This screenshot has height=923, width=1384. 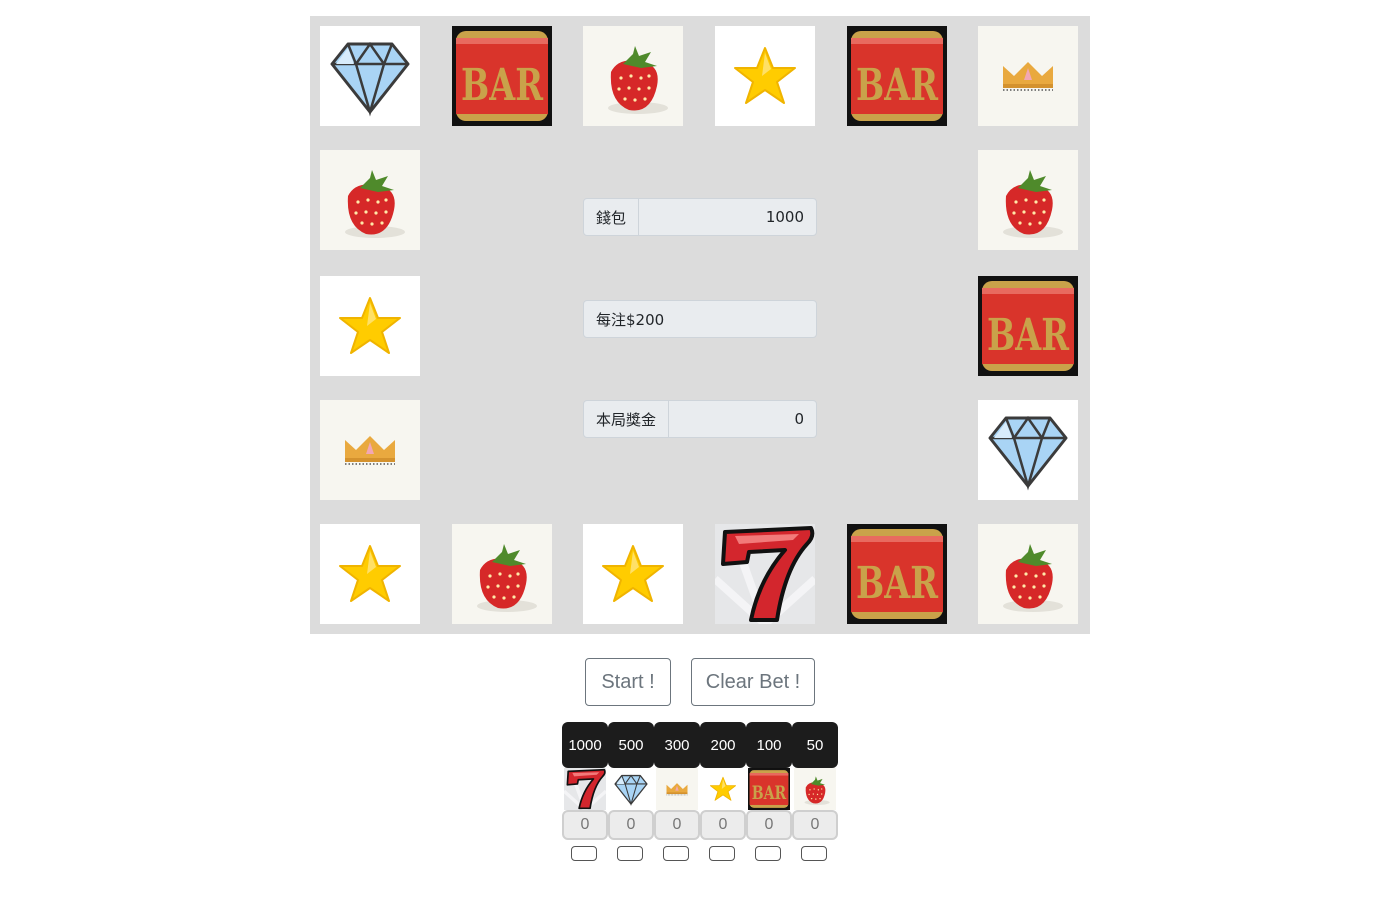 I want to click on bet-count-bar: 0, so click(x=769, y=825).